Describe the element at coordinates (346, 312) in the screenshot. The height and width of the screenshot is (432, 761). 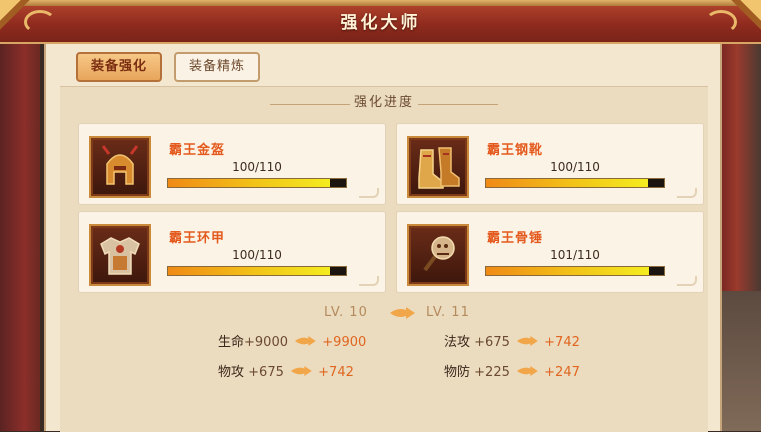
I see `level-from: LV. 10` at that location.